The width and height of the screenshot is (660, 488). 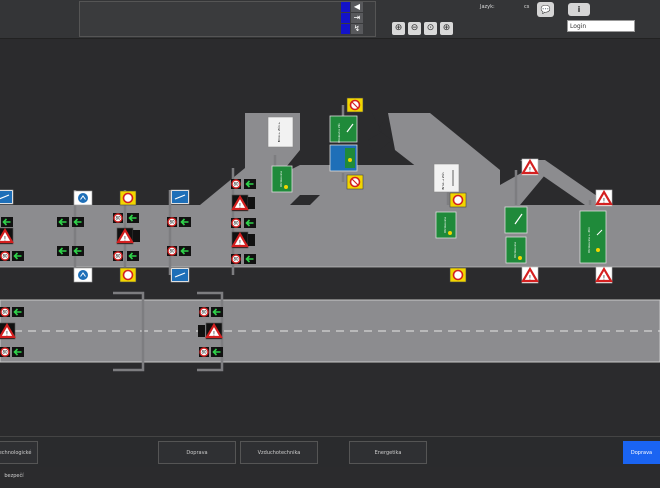 What do you see at coordinates (197, 452) in the screenshot?
I see `nav-traffic: Doprava` at bounding box center [197, 452].